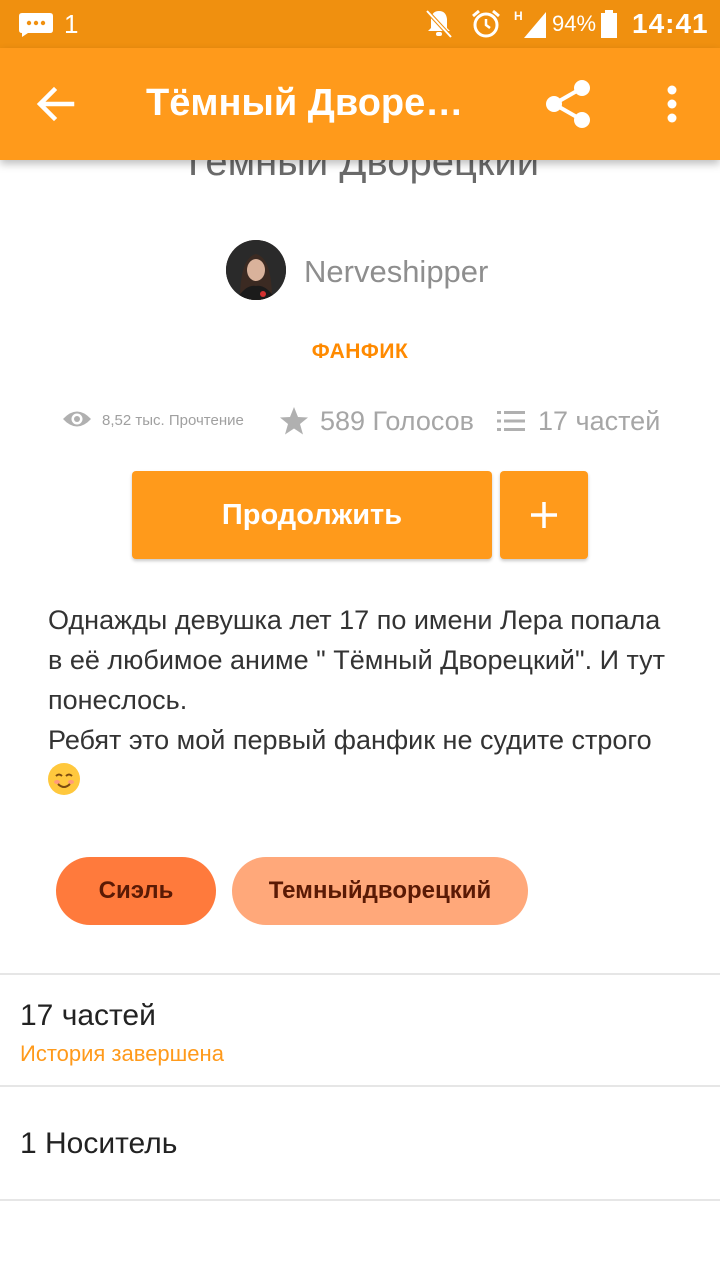  What do you see at coordinates (77, 419) in the screenshot?
I see `eye-icon` at bounding box center [77, 419].